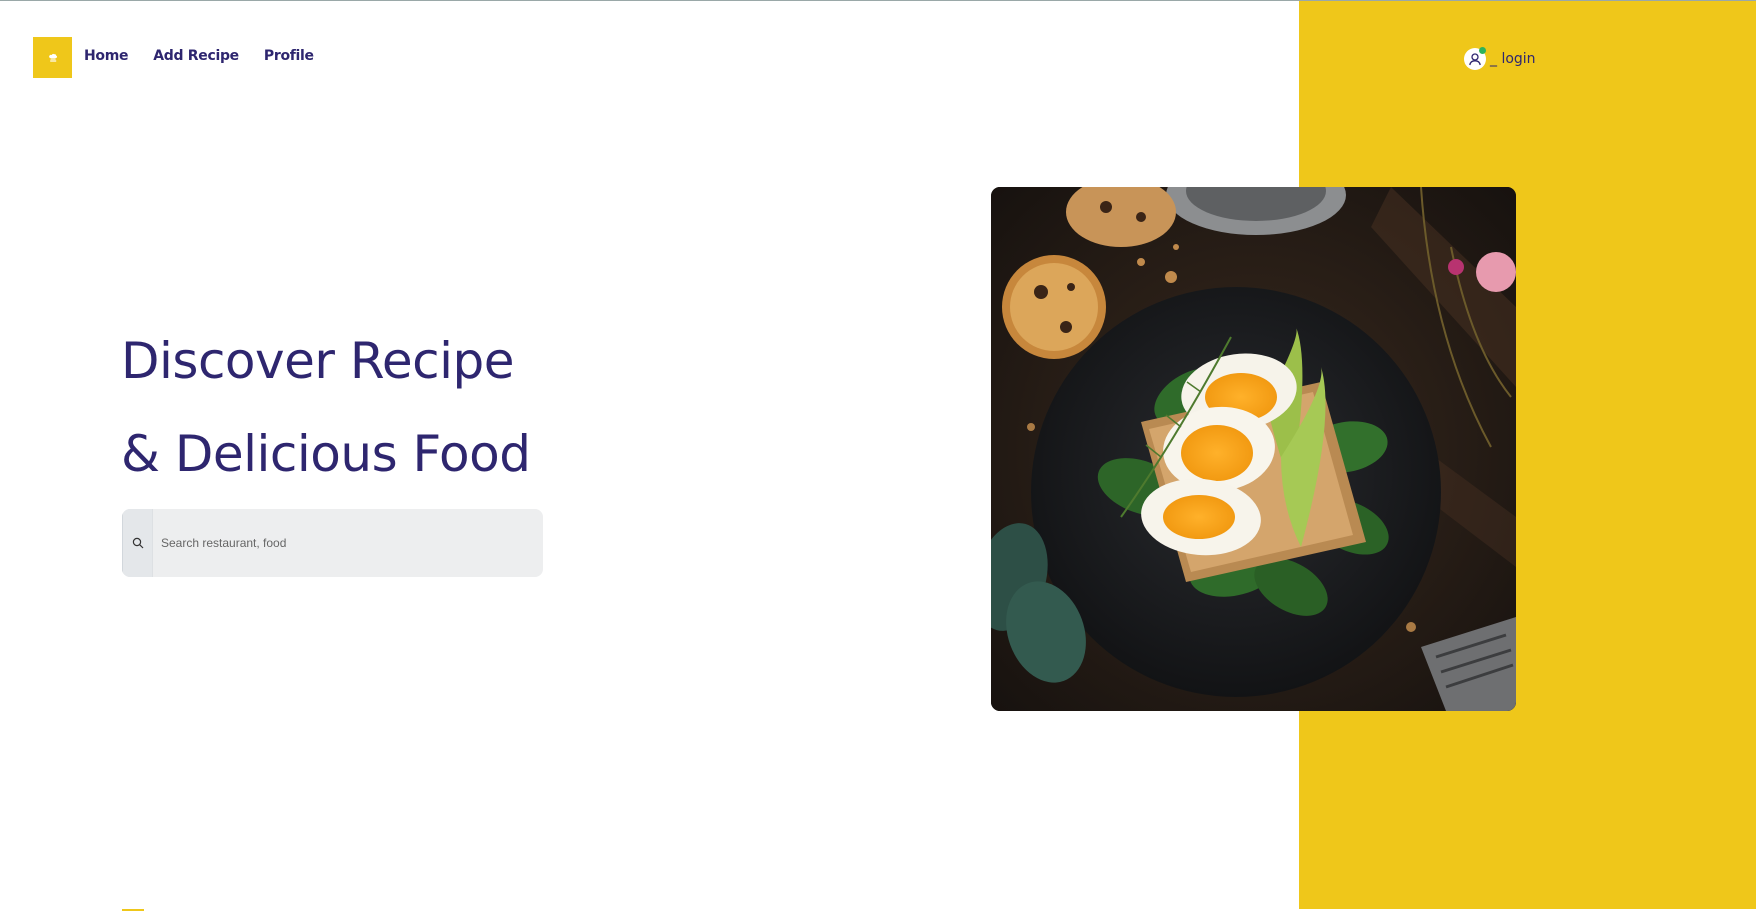 This screenshot has height=911, width=1756. I want to click on search-icon-box, so click(137, 543).